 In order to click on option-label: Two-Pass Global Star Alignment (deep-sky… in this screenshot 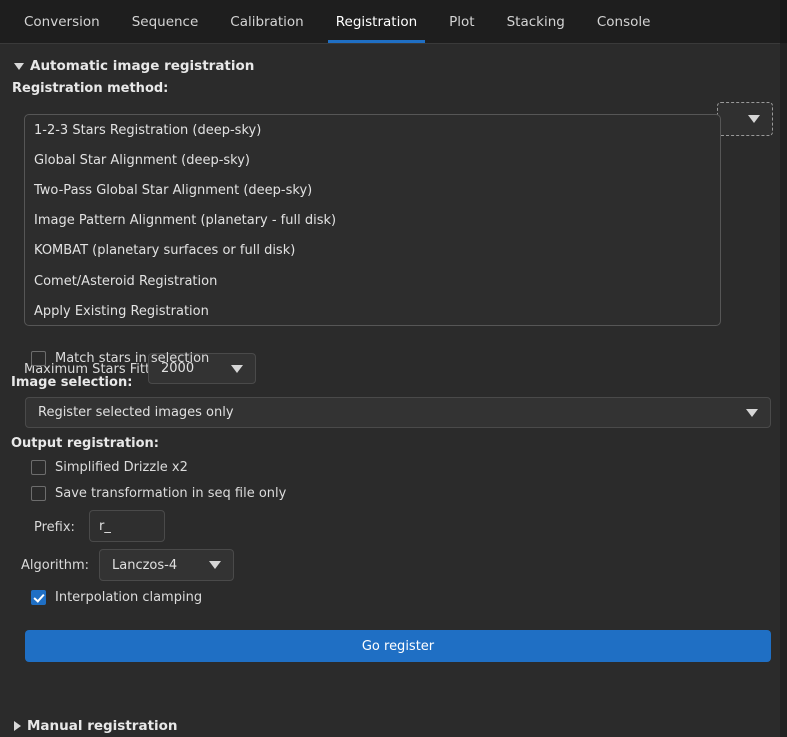, I will do `click(173, 190)`.